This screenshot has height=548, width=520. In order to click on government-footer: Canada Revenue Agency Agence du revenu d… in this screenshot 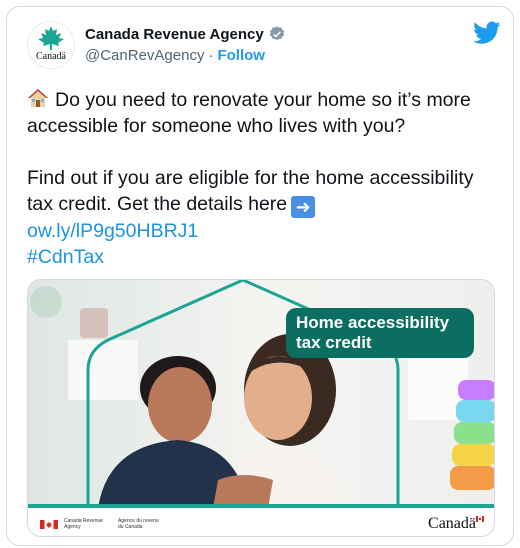, I will do `click(261, 522)`.